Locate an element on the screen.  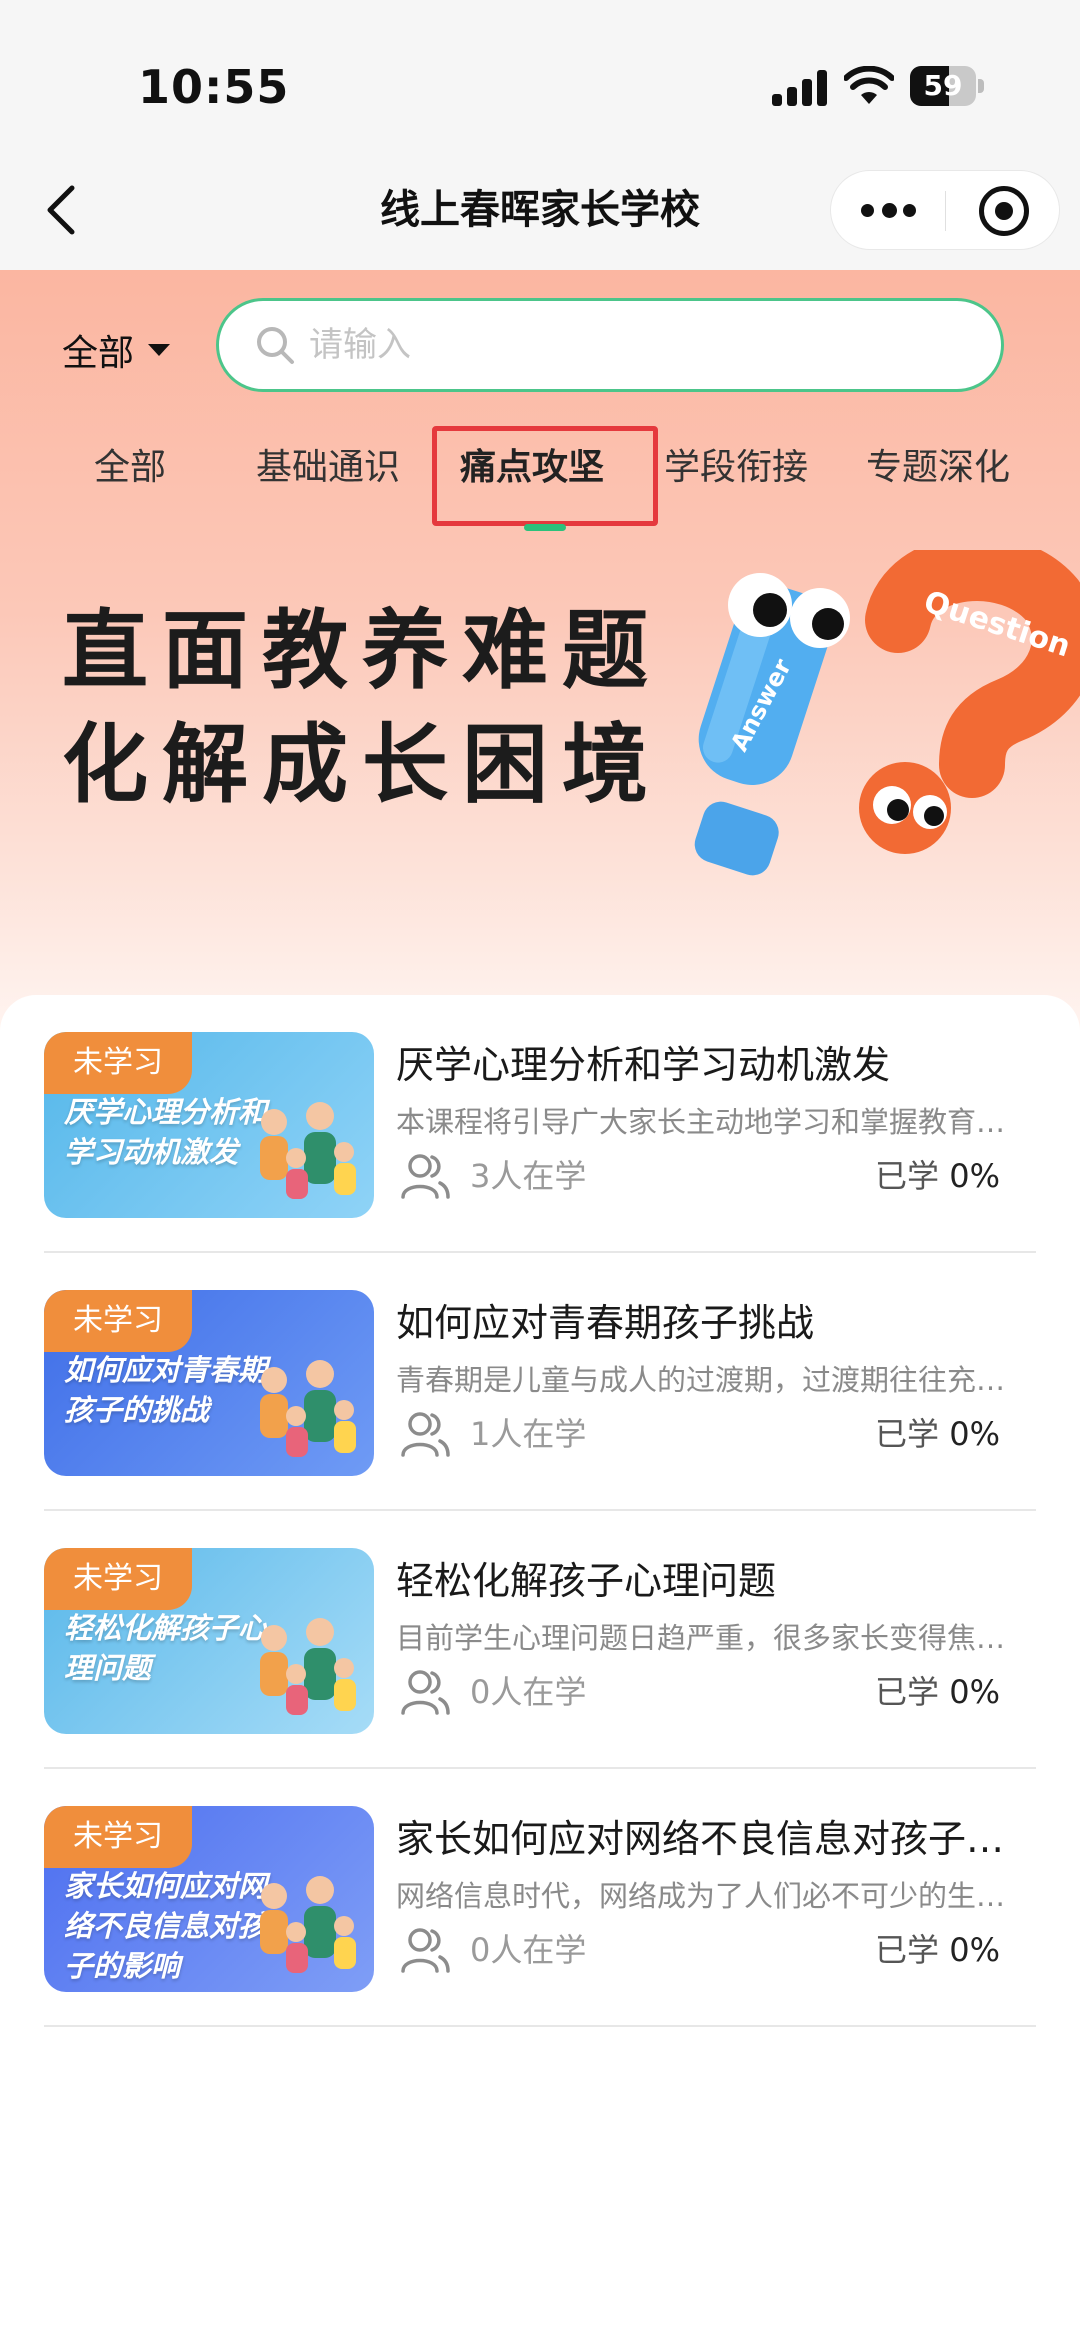
search-input is located at coordinates (639, 345).